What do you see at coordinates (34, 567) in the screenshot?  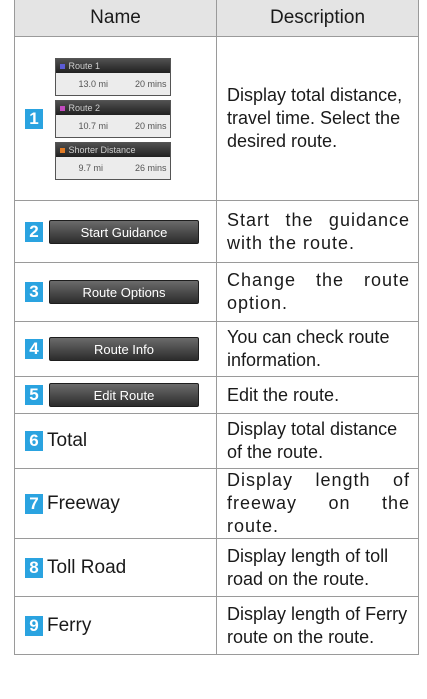 I see `number-badge: 8` at bounding box center [34, 567].